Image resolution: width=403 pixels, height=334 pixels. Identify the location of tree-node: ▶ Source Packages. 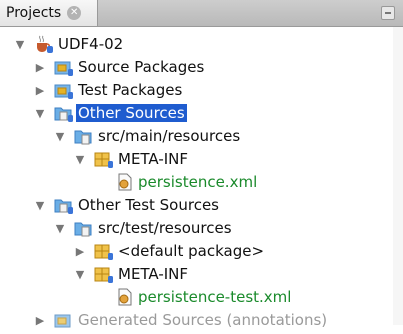
(120, 67).